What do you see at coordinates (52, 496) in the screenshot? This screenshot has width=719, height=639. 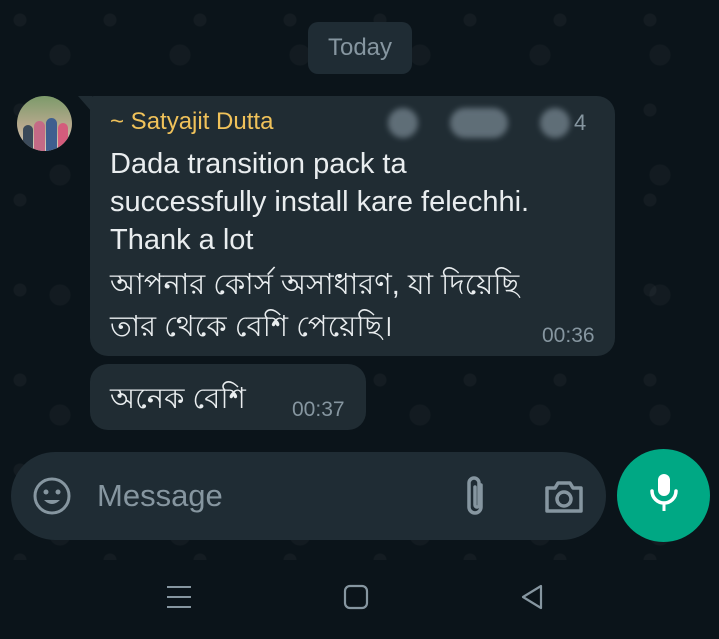 I see `emoji-icon` at bounding box center [52, 496].